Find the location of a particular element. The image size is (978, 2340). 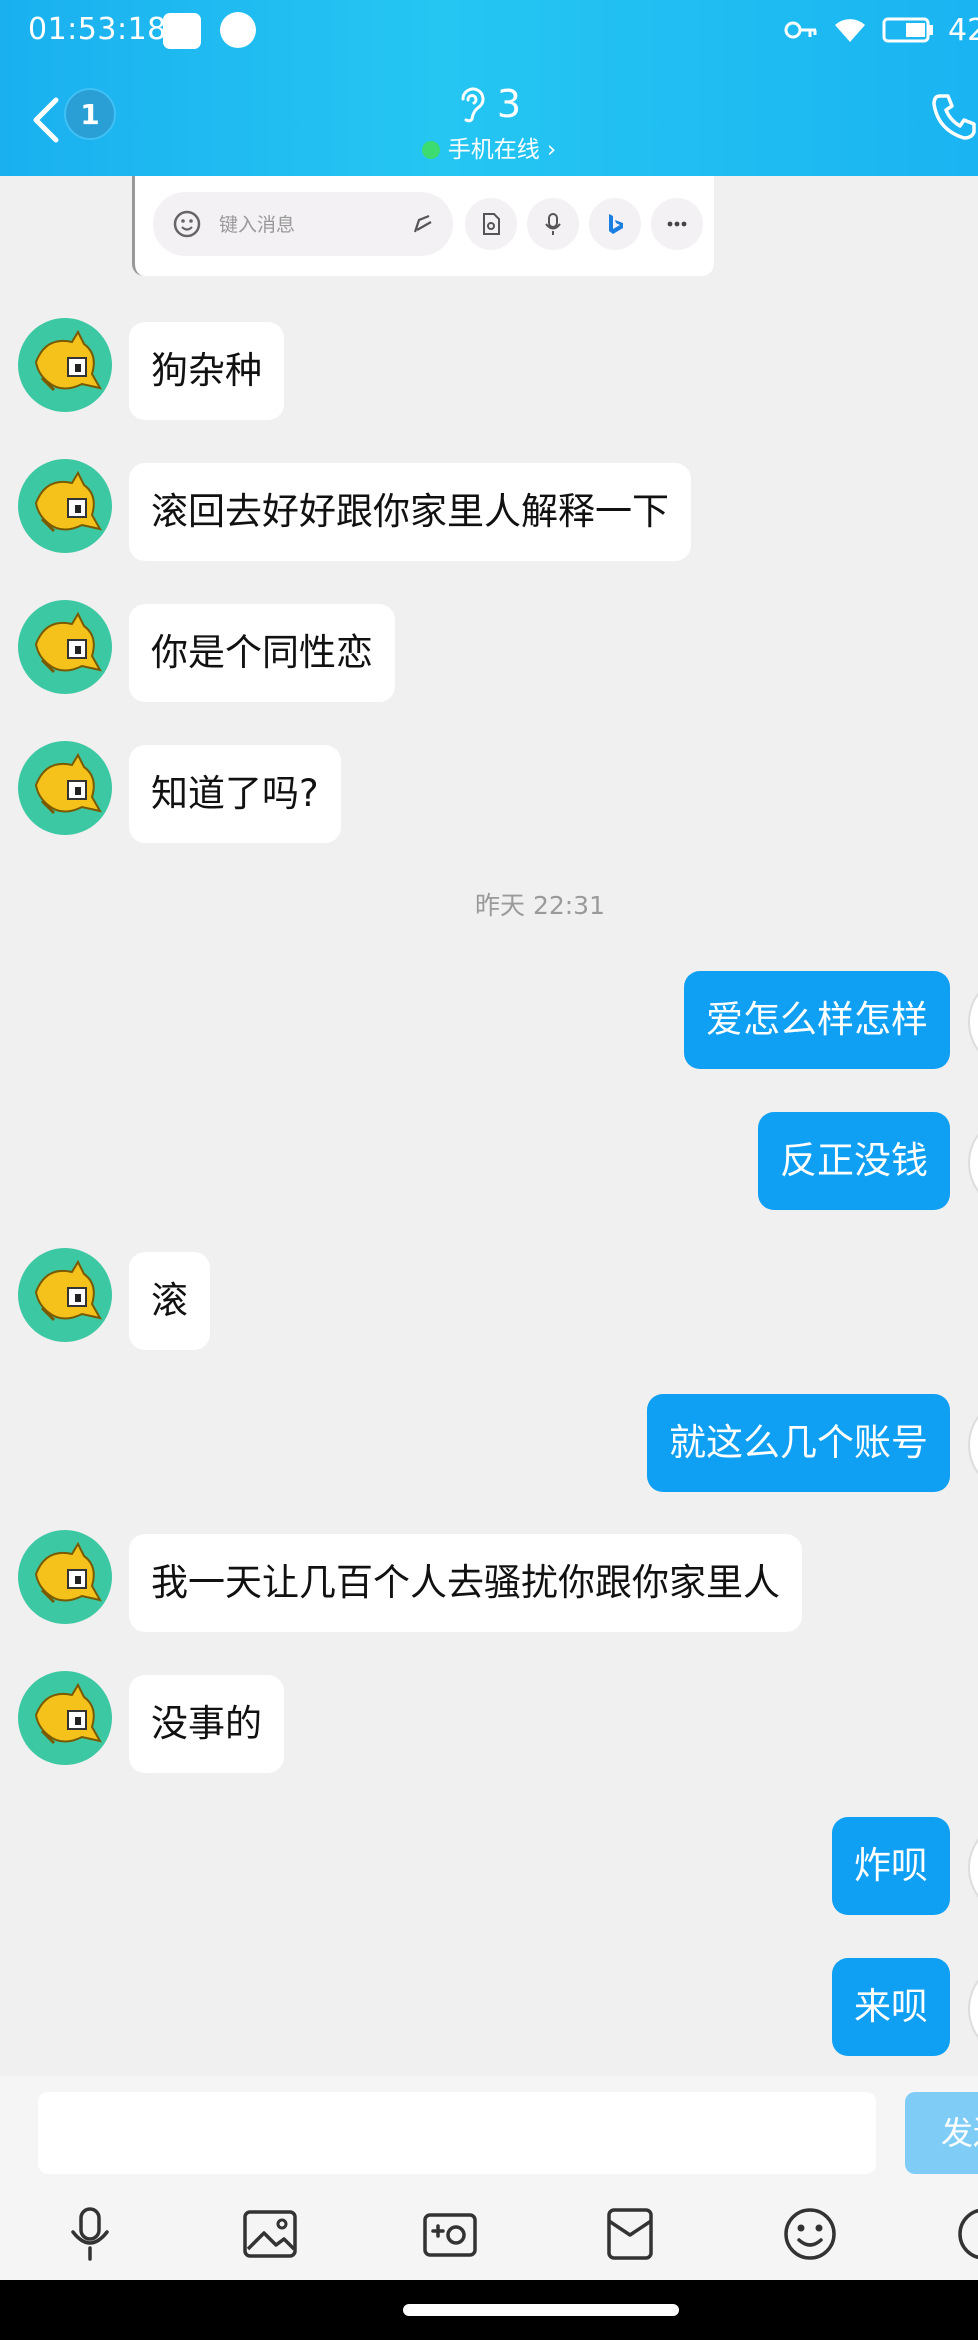

message-bubble-incoming: 你是个同性恋 is located at coordinates (262, 653).